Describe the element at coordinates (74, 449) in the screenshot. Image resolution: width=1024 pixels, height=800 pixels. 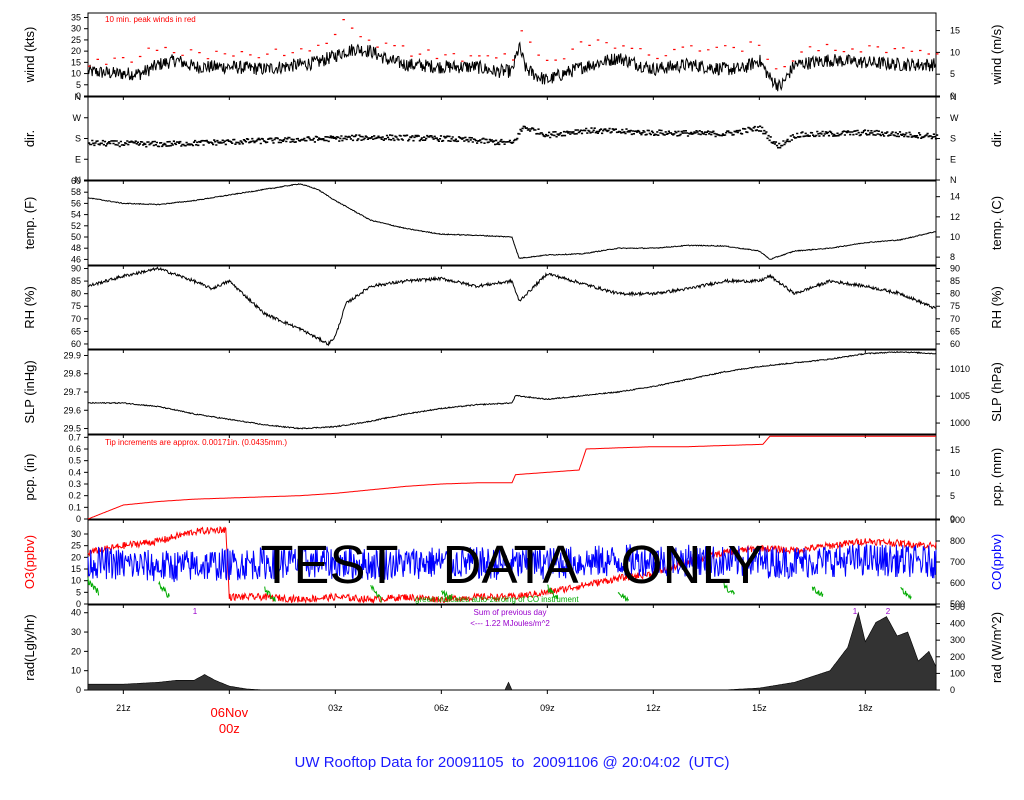
I see `left-tick-label: 0.6` at that location.